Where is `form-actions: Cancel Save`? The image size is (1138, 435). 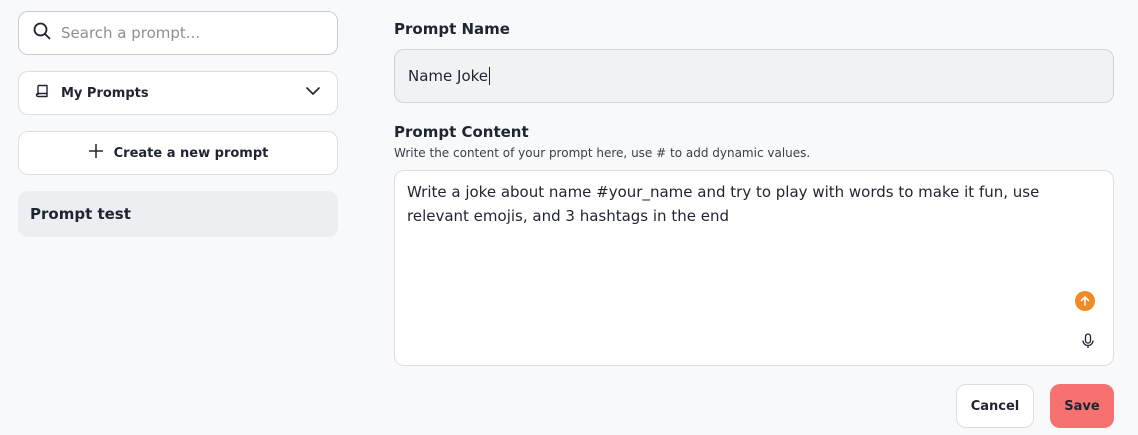
form-actions: Cancel Save is located at coordinates (1035, 406).